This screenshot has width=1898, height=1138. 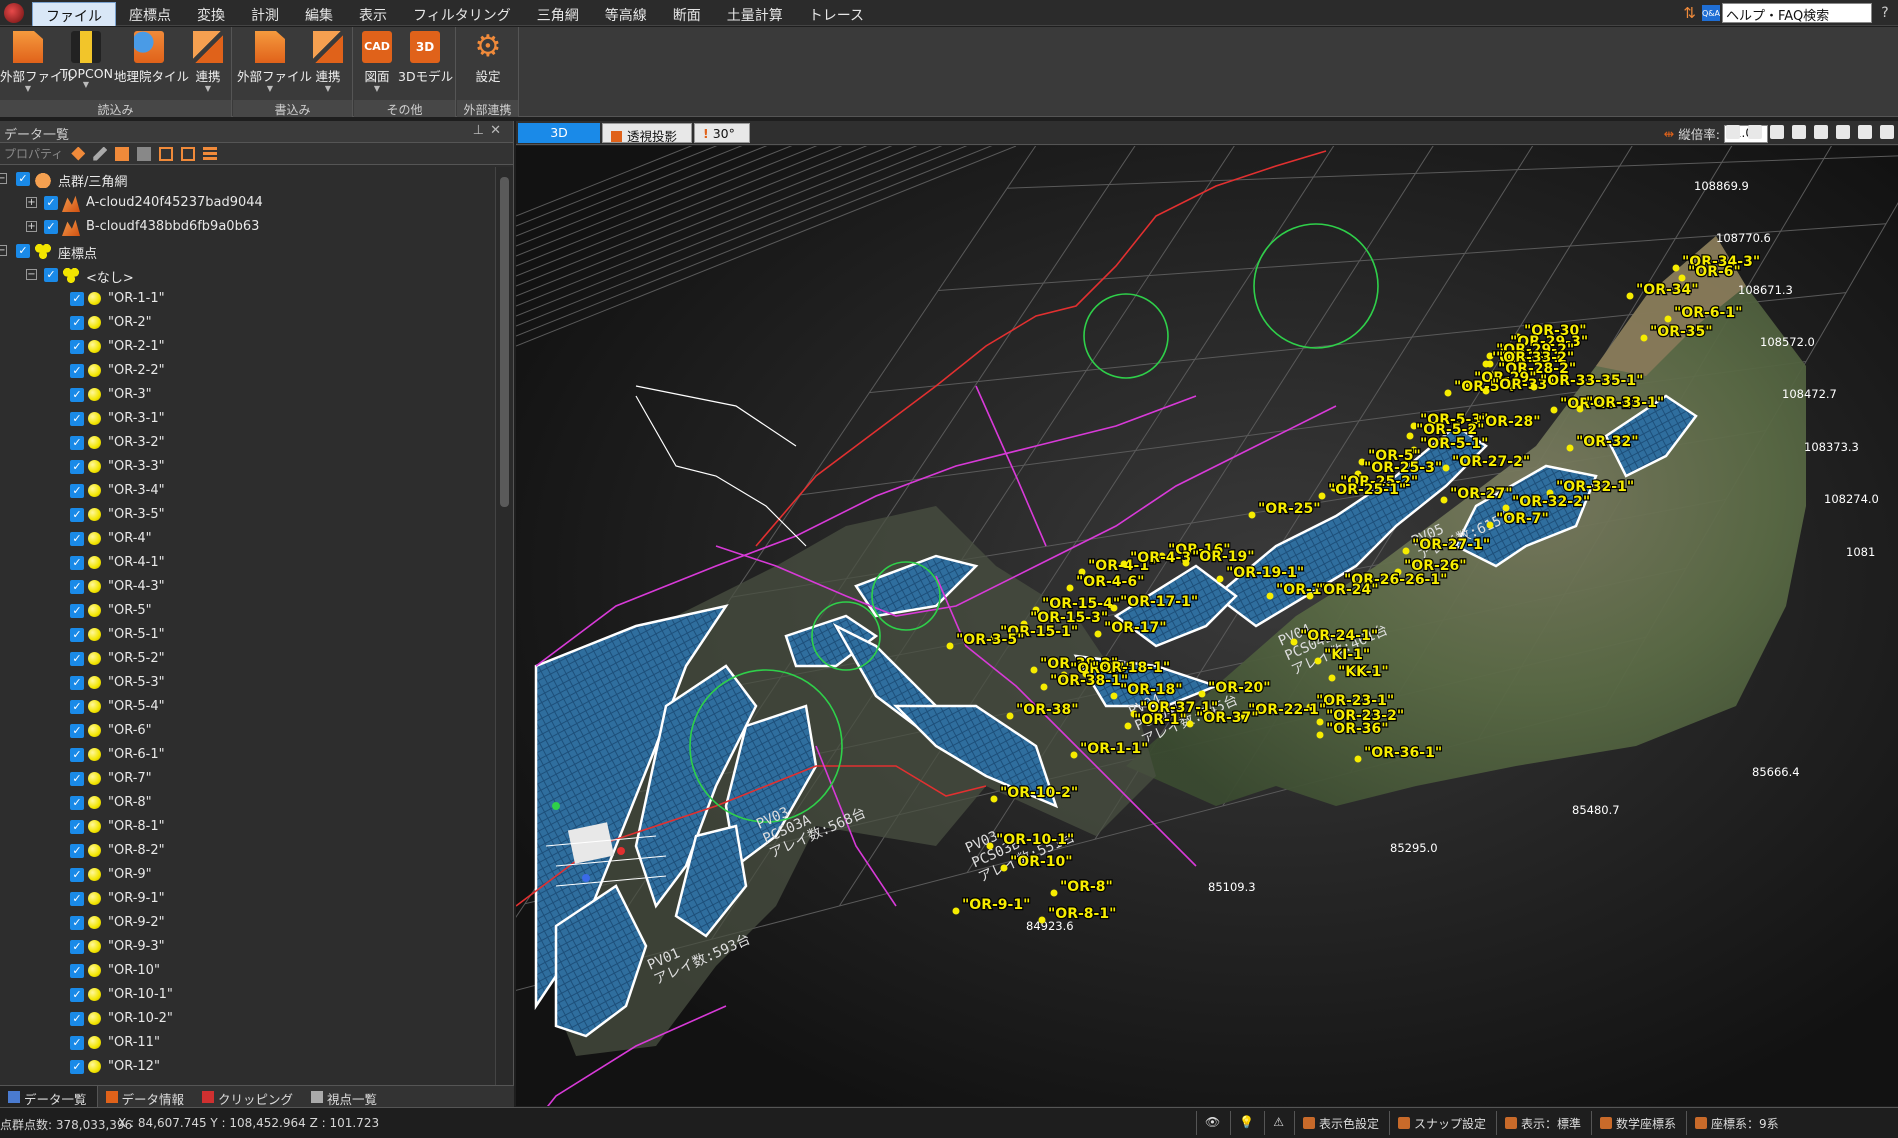 What do you see at coordinates (1638, 1123) in the screenshot?
I see `status-button-3: 数学座標系` at bounding box center [1638, 1123].